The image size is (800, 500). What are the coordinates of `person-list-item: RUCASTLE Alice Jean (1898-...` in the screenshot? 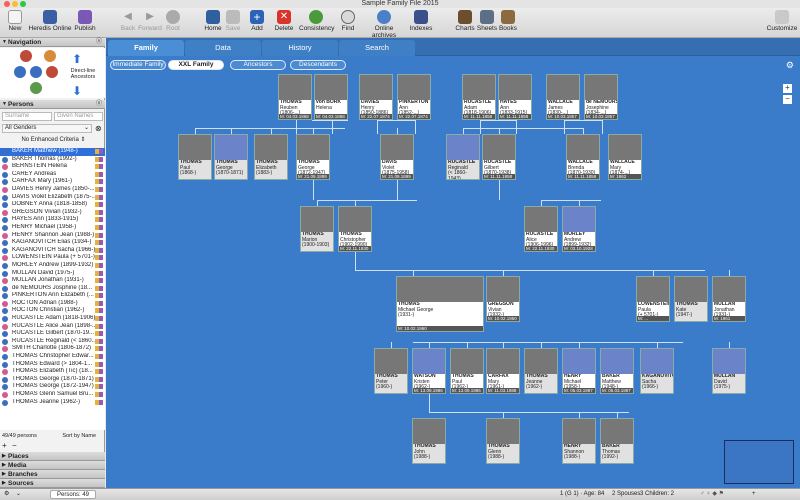 It's located at (52, 327).